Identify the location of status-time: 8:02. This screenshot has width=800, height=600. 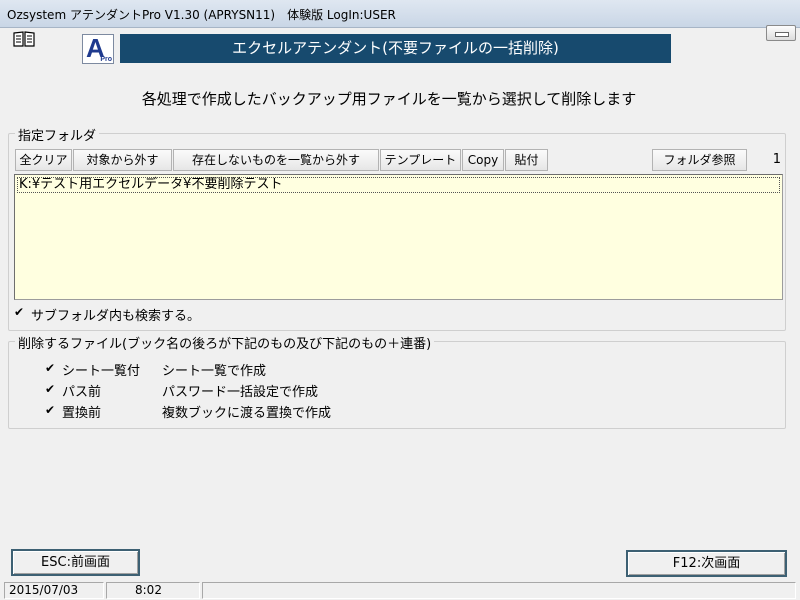
(153, 590).